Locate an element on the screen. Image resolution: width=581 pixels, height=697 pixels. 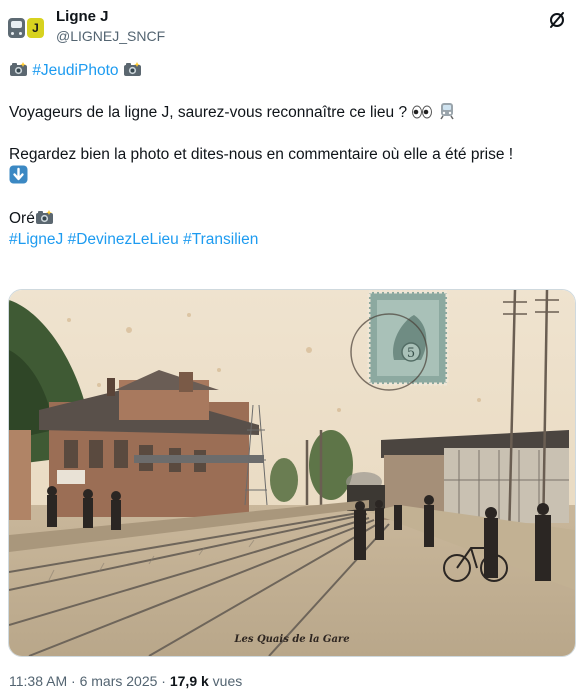
train-emoji is located at coordinates (447, 111).